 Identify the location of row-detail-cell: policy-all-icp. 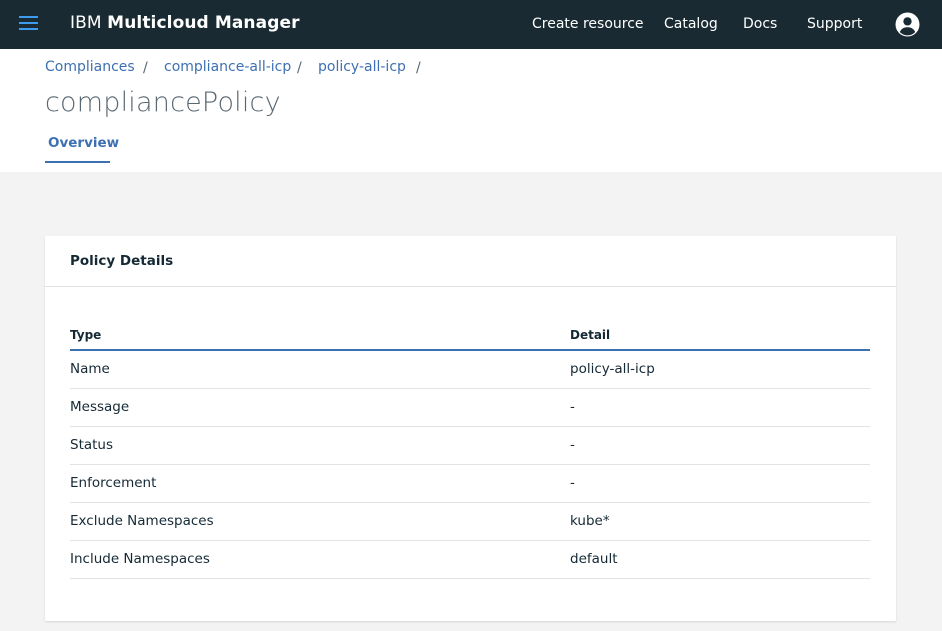
(612, 369).